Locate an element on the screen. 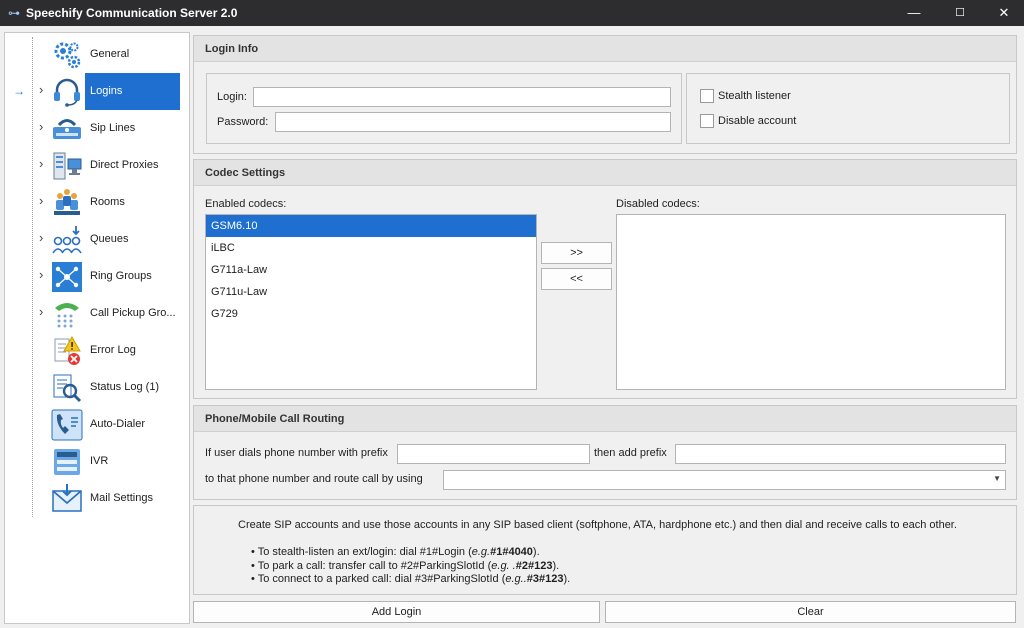 The width and height of the screenshot is (1024, 628). nav-item-logins: → › Logins is located at coordinates (97, 91).